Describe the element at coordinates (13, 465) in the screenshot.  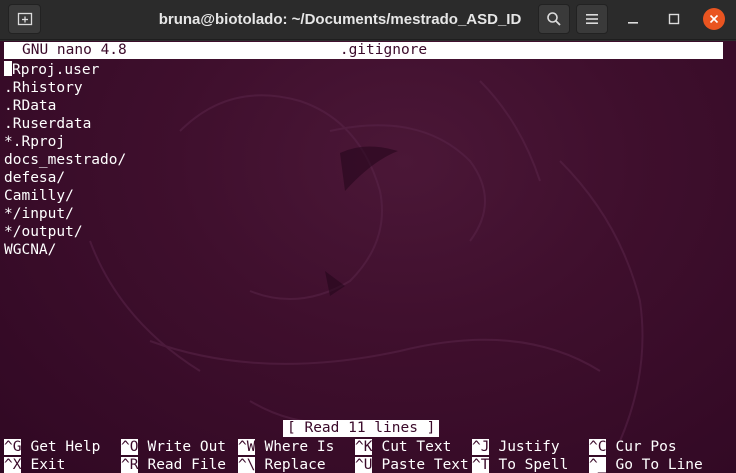
I see `shortcut-key: ^X` at that location.